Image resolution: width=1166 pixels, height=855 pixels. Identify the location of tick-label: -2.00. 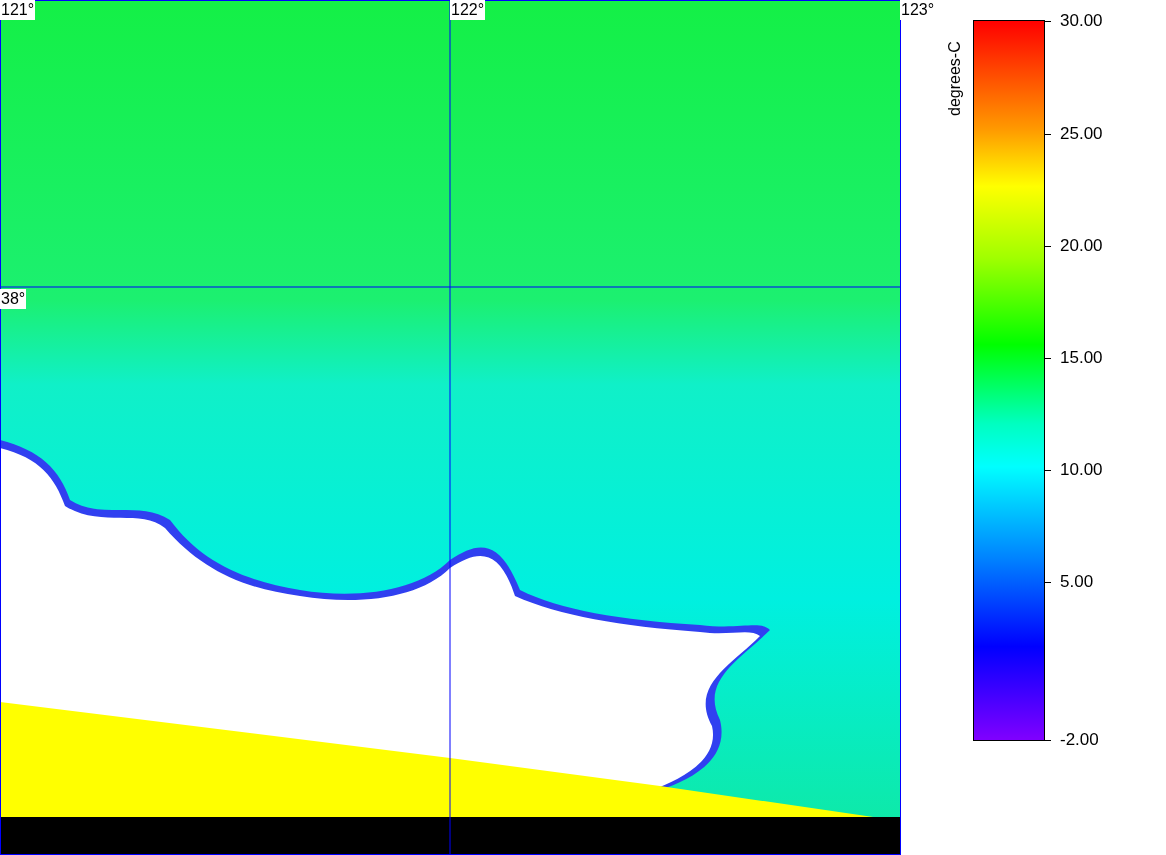
(1079, 740).